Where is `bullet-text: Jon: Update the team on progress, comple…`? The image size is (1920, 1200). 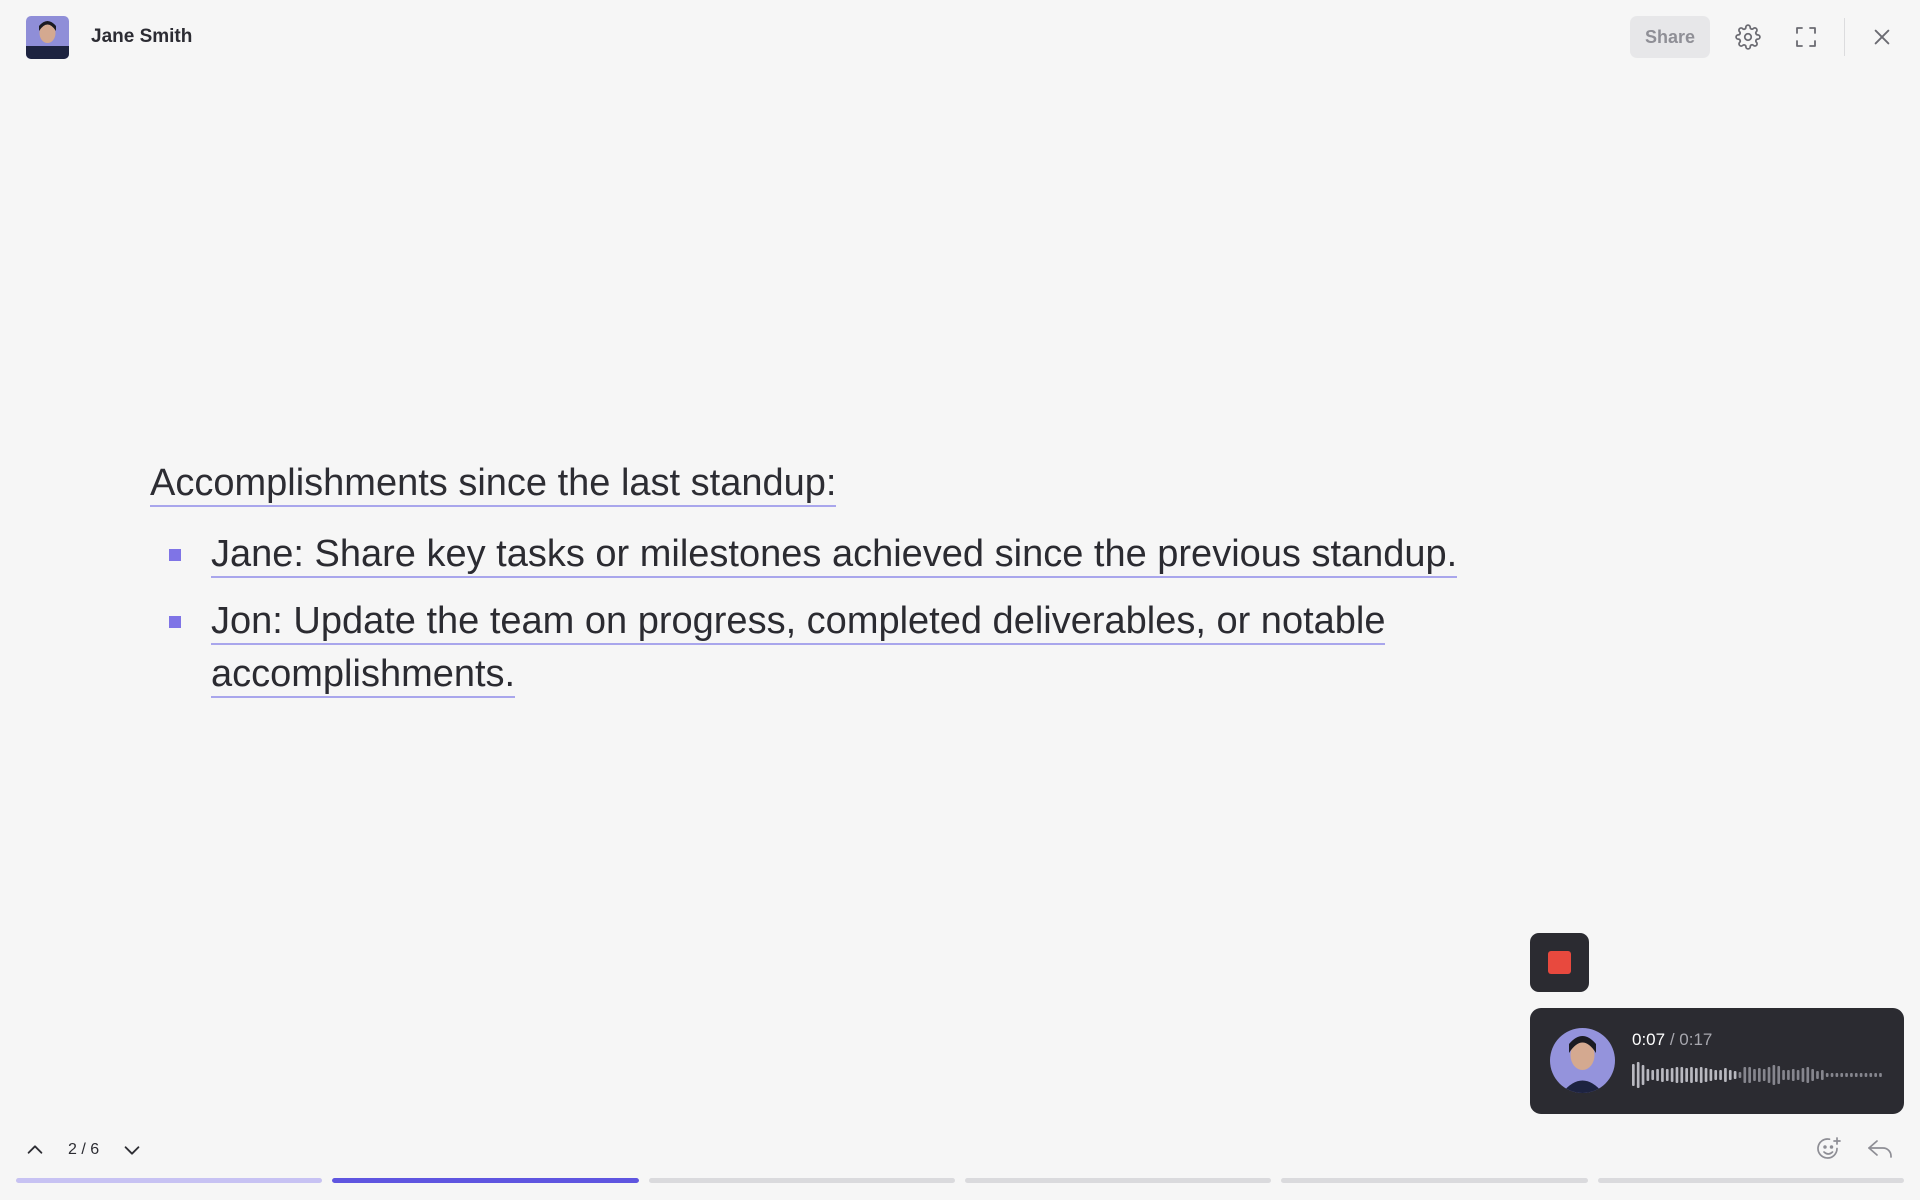 bullet-text: Jon: Update the team on progress, comple… is located at coordinates (798, 649).